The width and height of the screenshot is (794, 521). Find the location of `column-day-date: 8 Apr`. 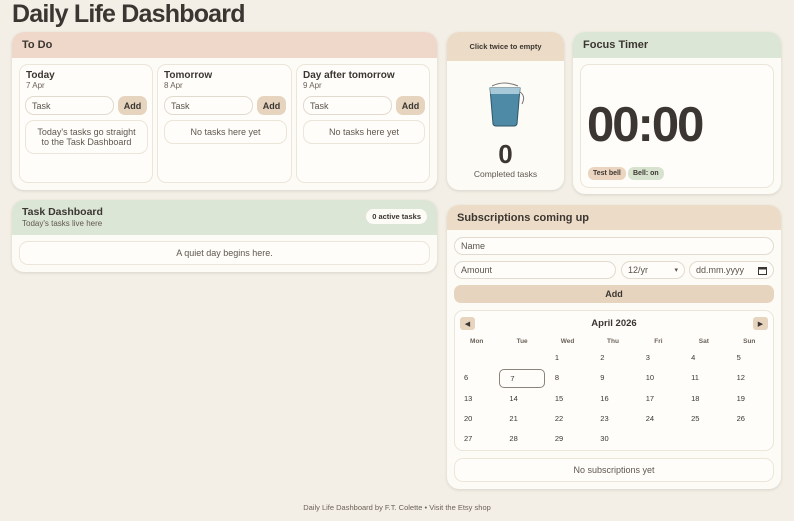

column-day-date: 8 Apr is located at coordinates (173, 85).